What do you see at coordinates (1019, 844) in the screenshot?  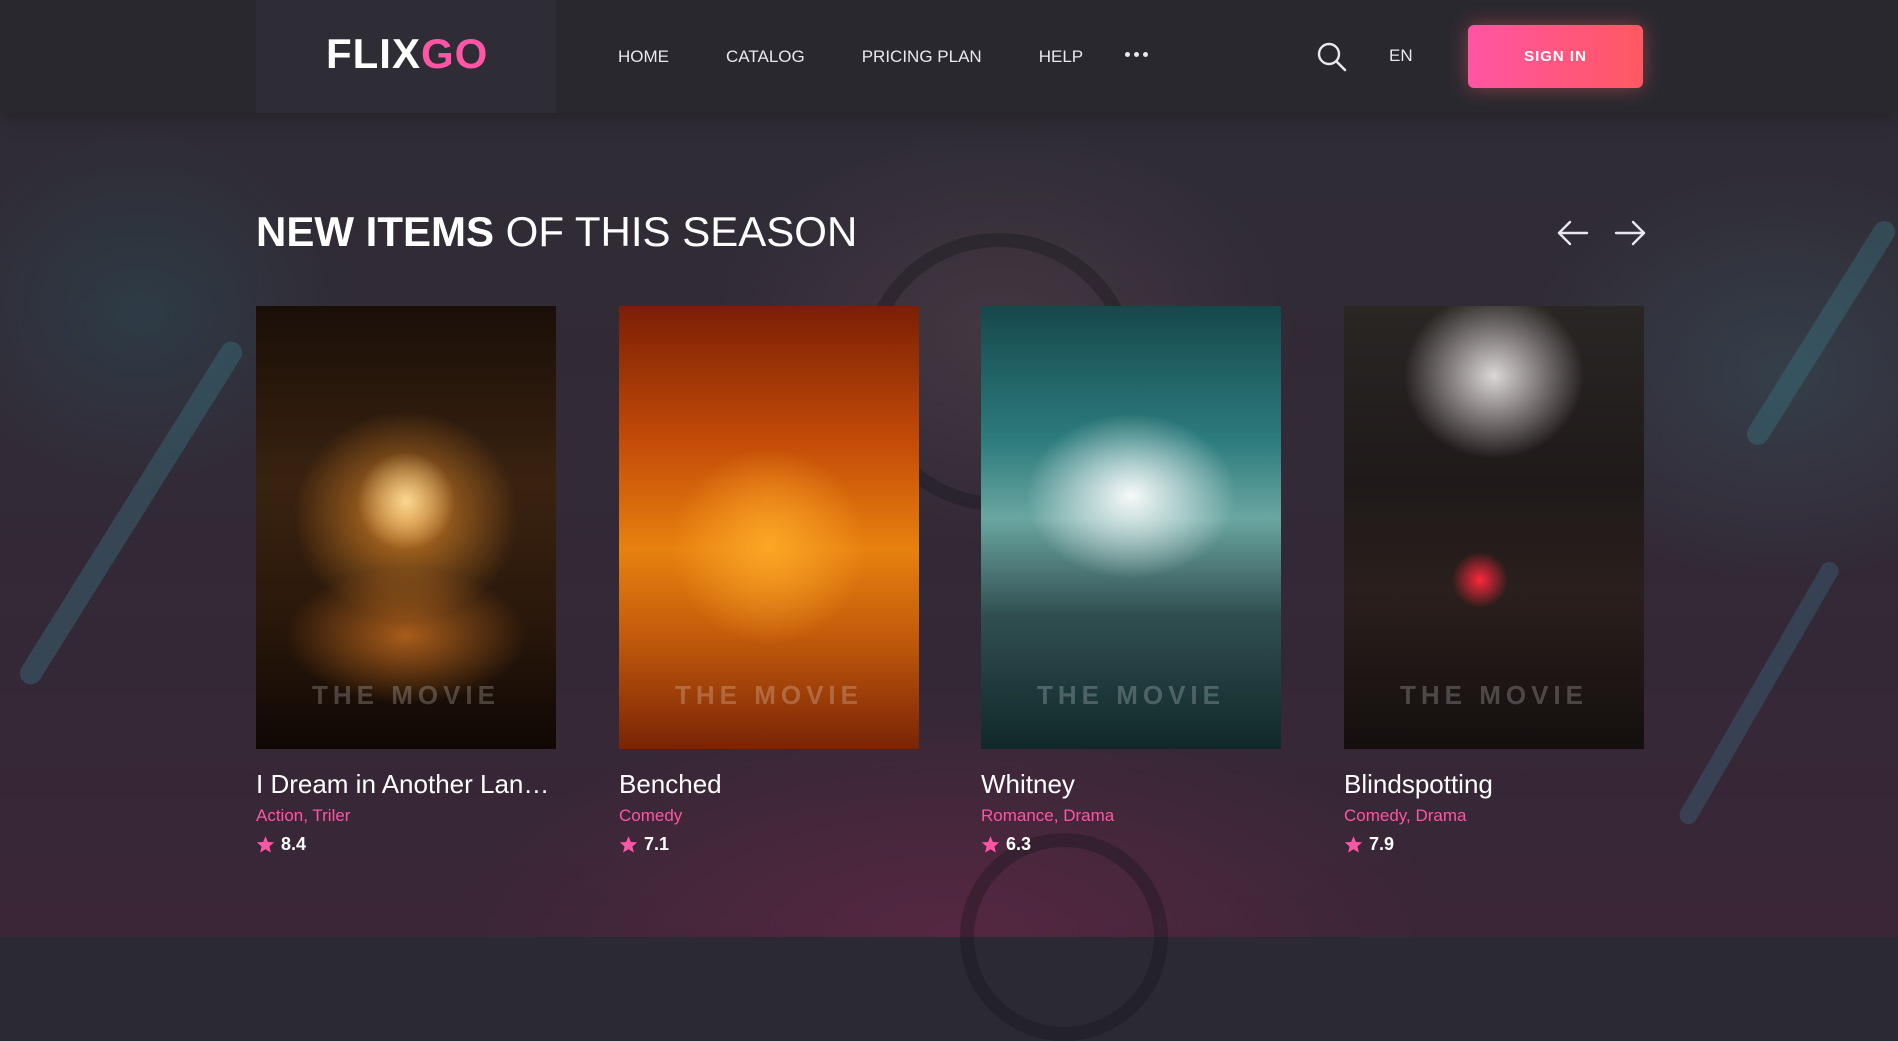 I see `rating-value: 6.3` at bounding box center [1019, 844].